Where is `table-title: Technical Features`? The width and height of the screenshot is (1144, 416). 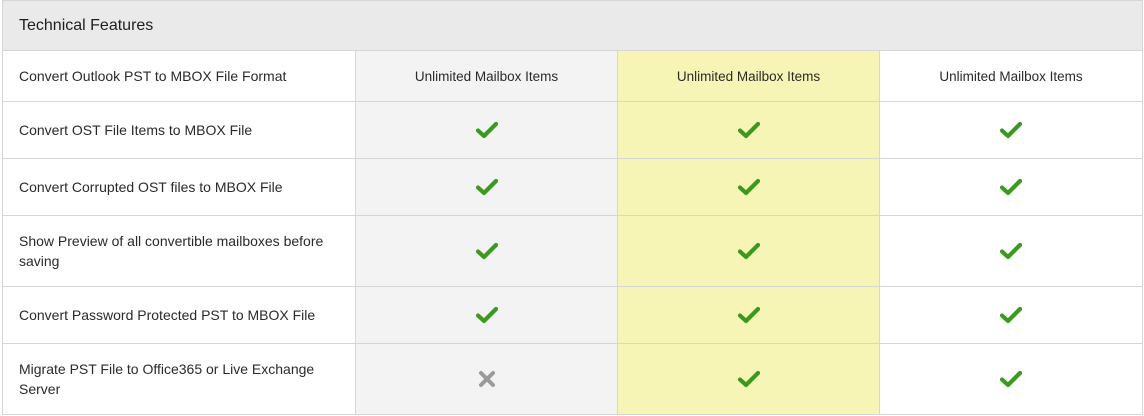 table-title: Technical Features is located at coordinates (86, 25).